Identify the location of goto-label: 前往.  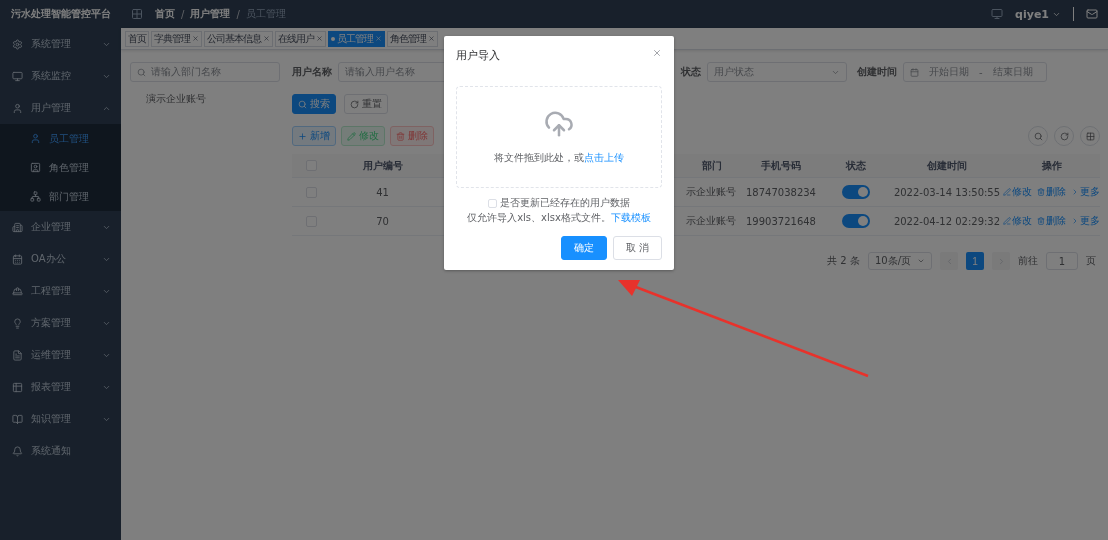
(1028, 261).